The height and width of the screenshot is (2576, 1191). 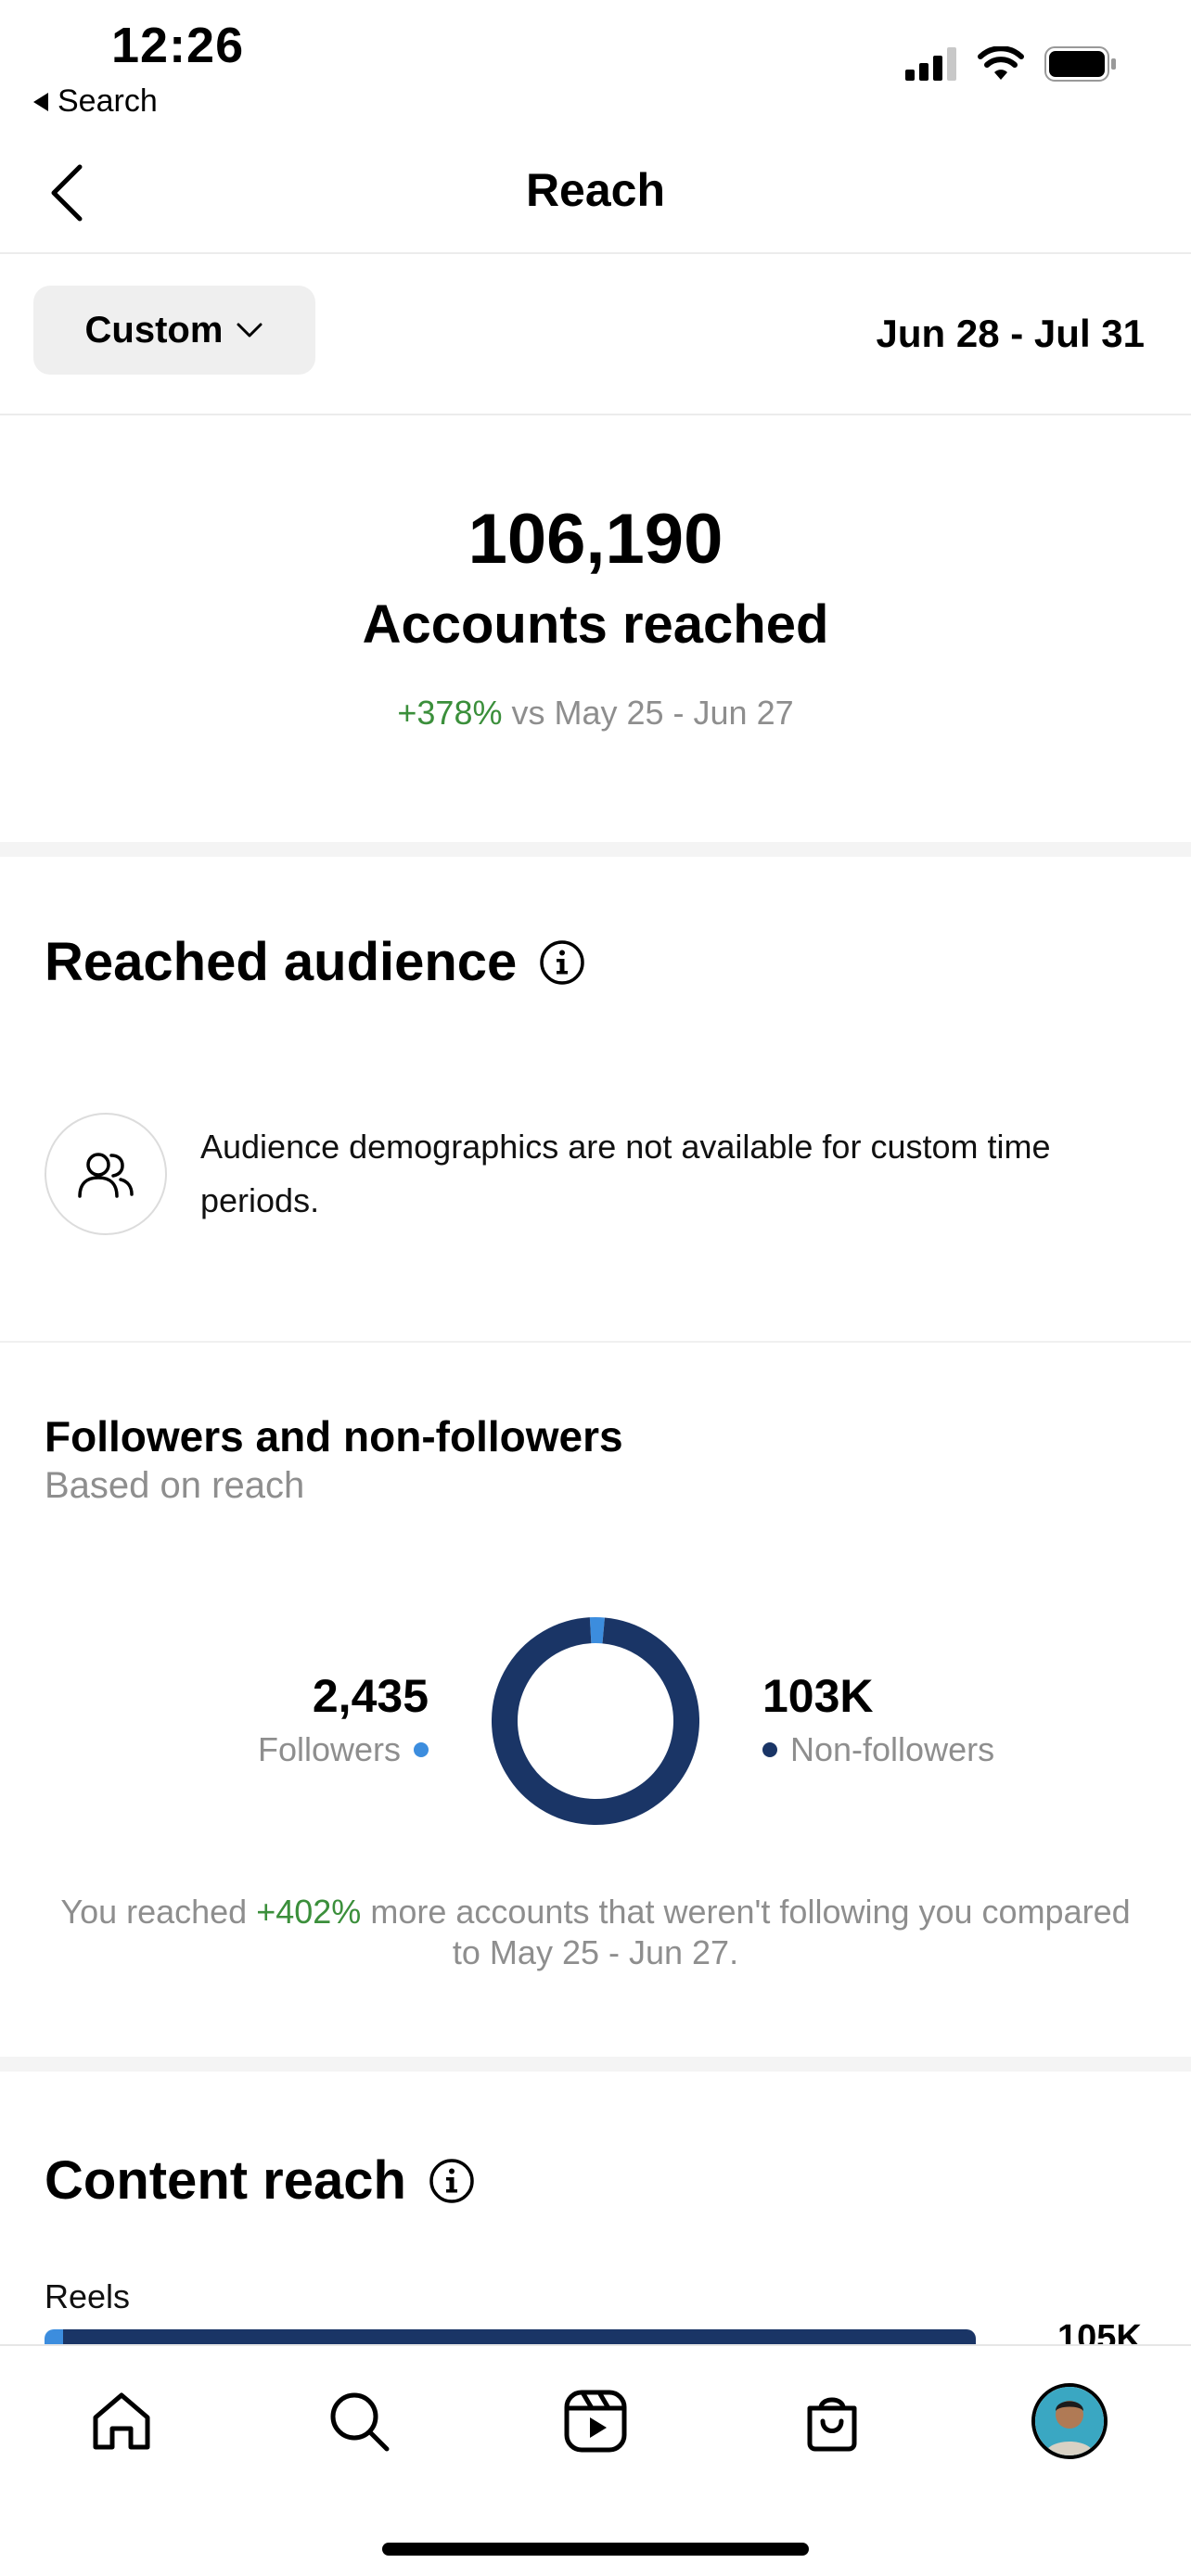 What do you see at coordinates (154, 330) in the screenshot?
I see `period-dropdown-label: Custom` at bounding box center [154, 330].